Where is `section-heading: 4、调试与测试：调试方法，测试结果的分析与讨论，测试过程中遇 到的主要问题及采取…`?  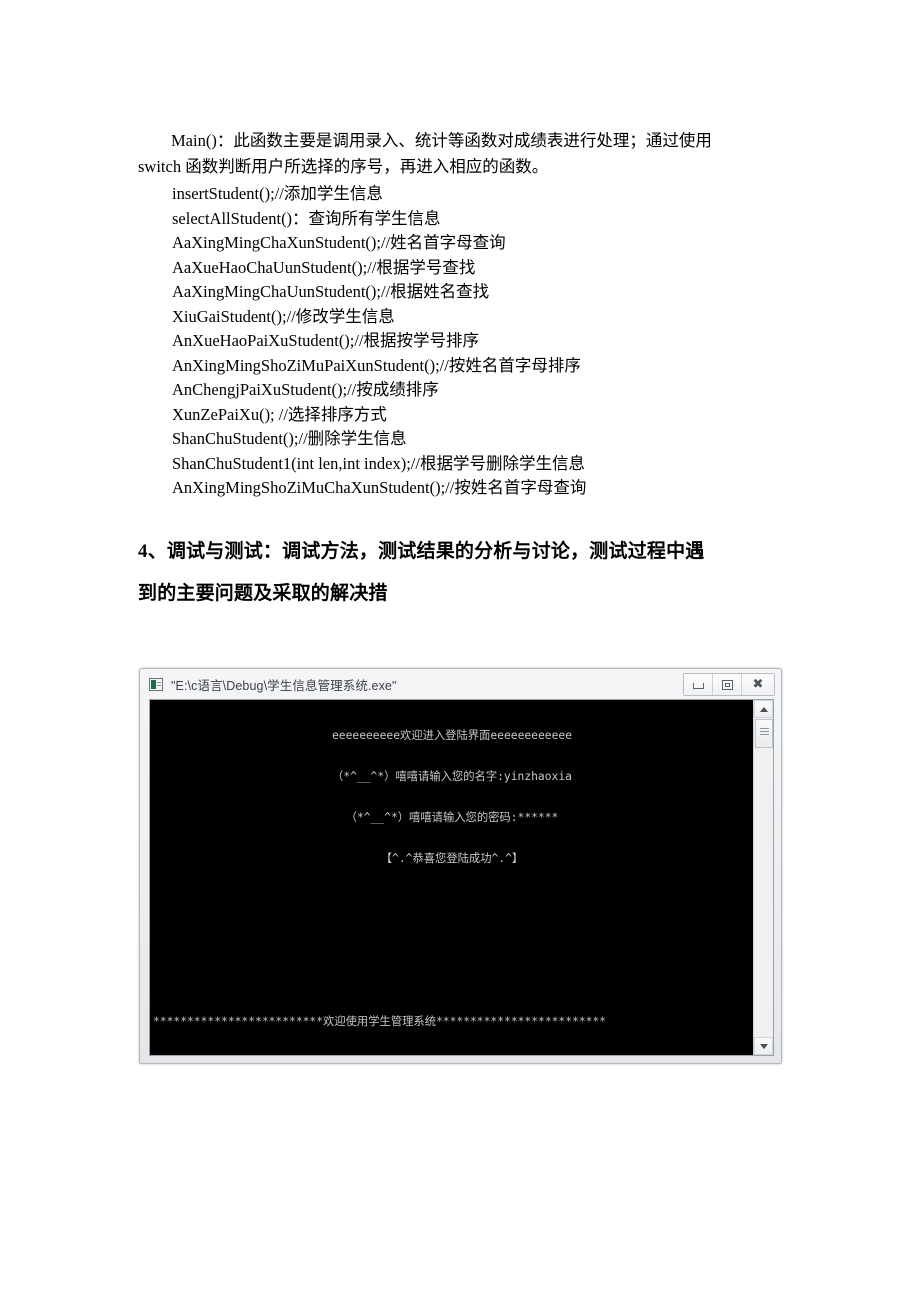
section-heading: 4、调试与测试：调试方法，测试结果的分析与讨论，测试过程中遇 到的主要问题及采取… is located at coordinates (462, 573).